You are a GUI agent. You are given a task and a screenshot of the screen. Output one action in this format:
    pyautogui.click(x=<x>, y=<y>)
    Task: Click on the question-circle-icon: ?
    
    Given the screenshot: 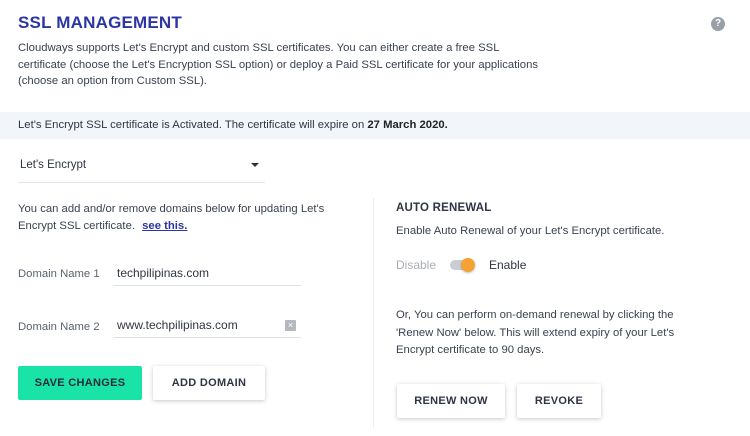 What is the action you would take?
    pyautogui.click(x=718, y=24)
    